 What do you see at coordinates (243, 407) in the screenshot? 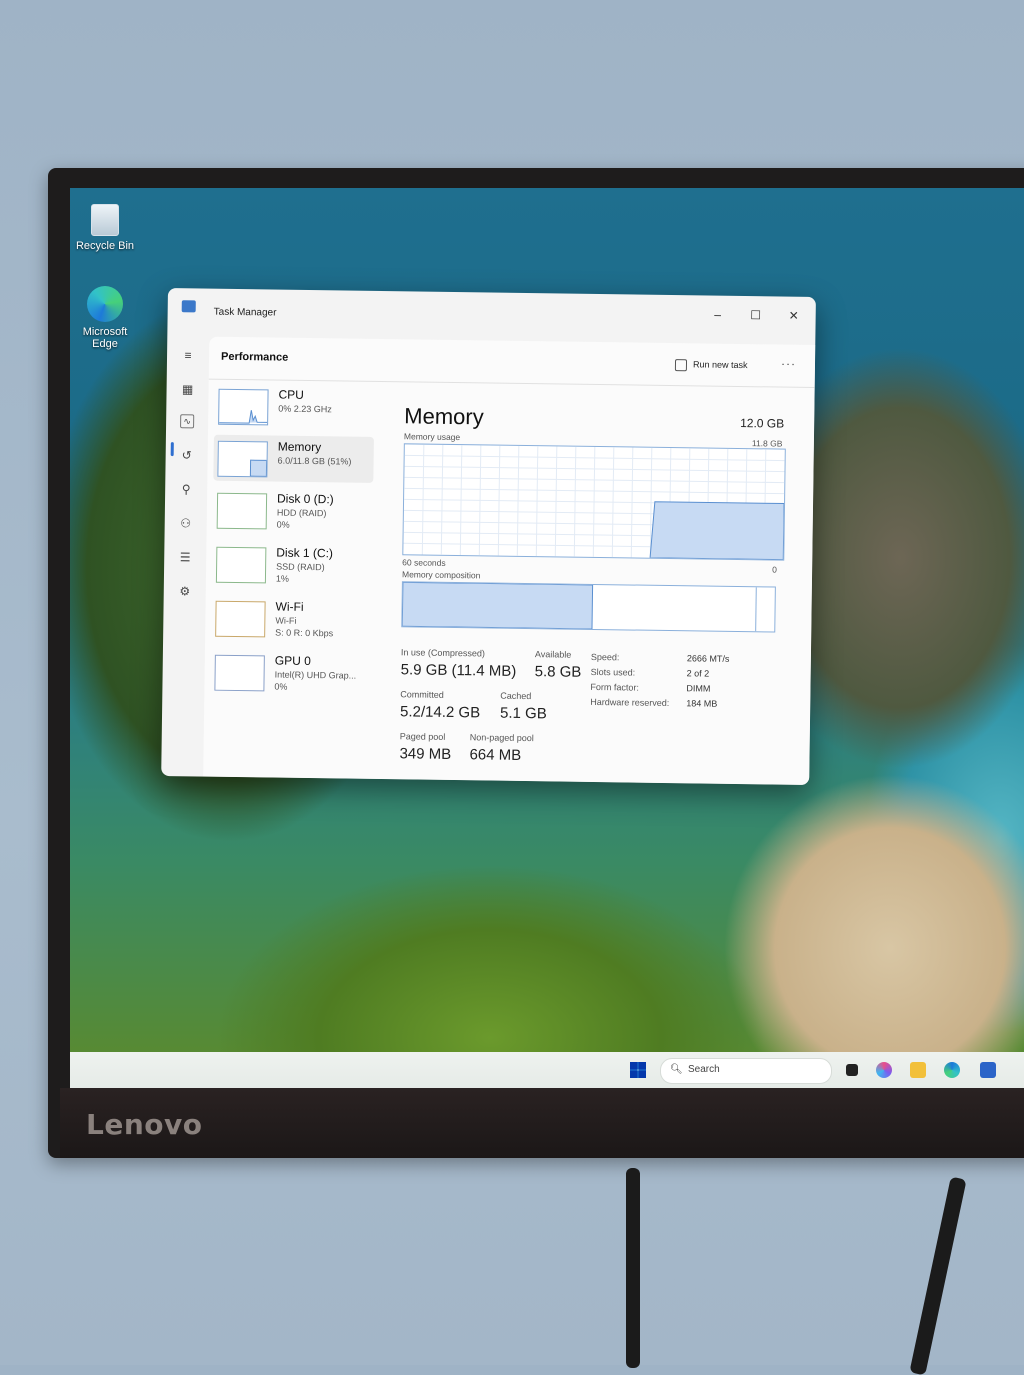
I see `cpu-thumbnail` at bounding box center [243, 407].